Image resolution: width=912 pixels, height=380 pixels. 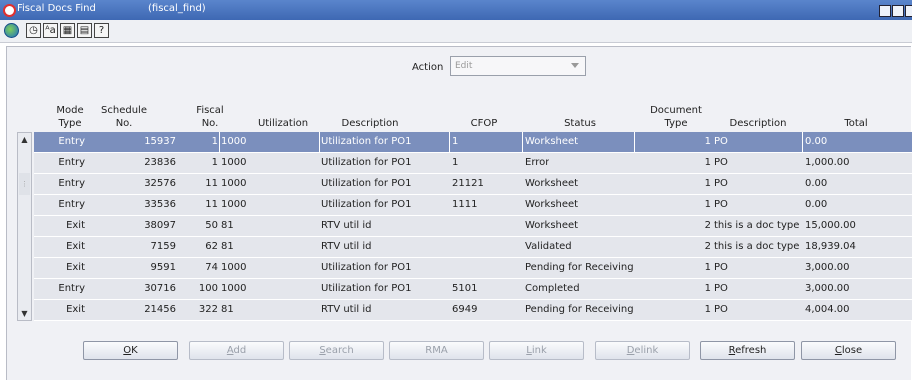 What do you see at coordinates (24, 139) in the screenshot?
I see `scroll-up-icon: ▲` at bounding box center [24, 139].